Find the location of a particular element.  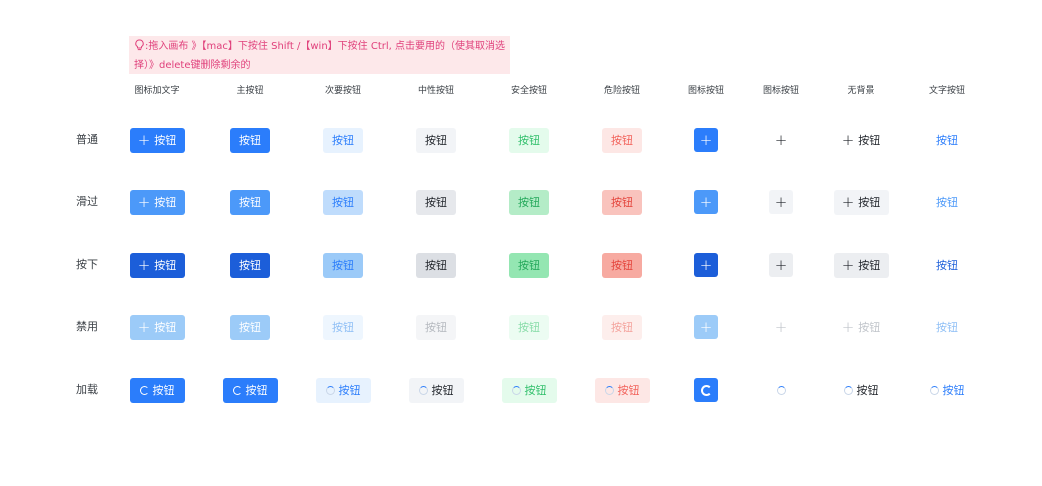

primary-button-loading: 按钮 is located at coordinates (250, 390).